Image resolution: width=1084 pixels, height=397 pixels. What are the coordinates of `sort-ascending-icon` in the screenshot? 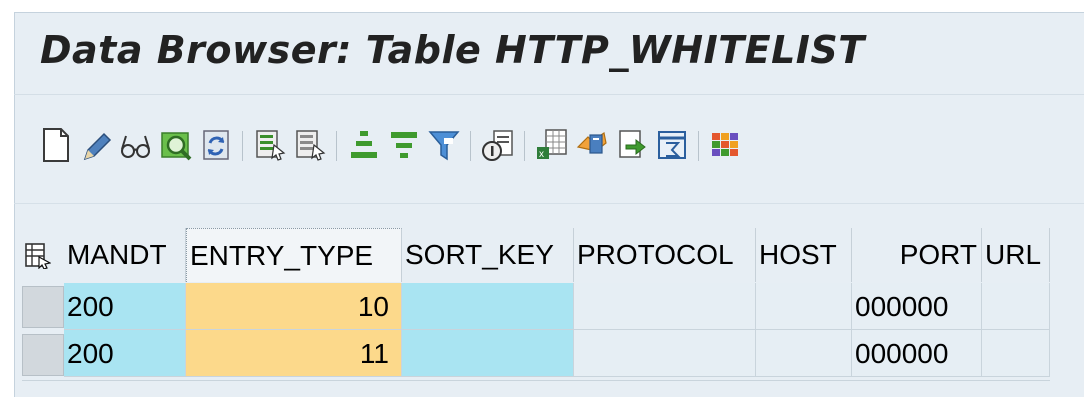 It's located at (364, 145).